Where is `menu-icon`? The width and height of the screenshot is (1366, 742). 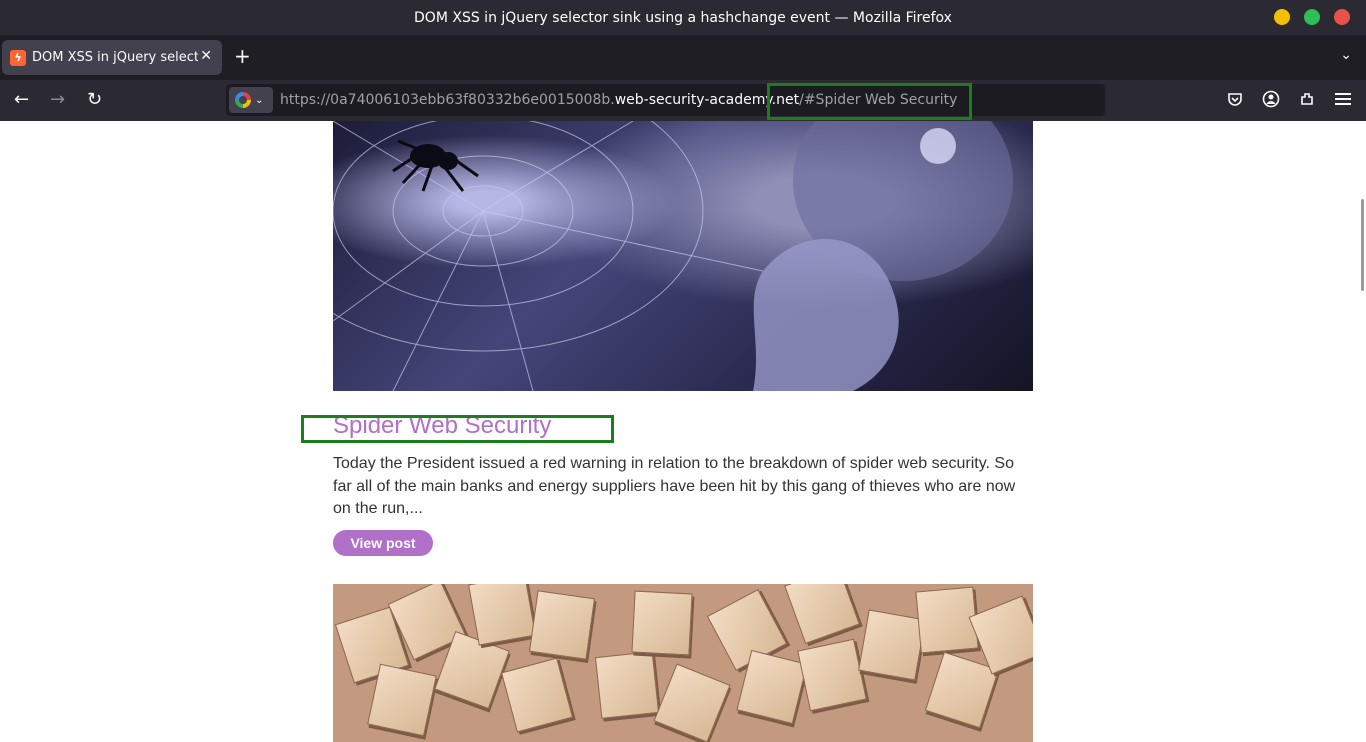
menu-icon is located at coordinates (1343, 99).